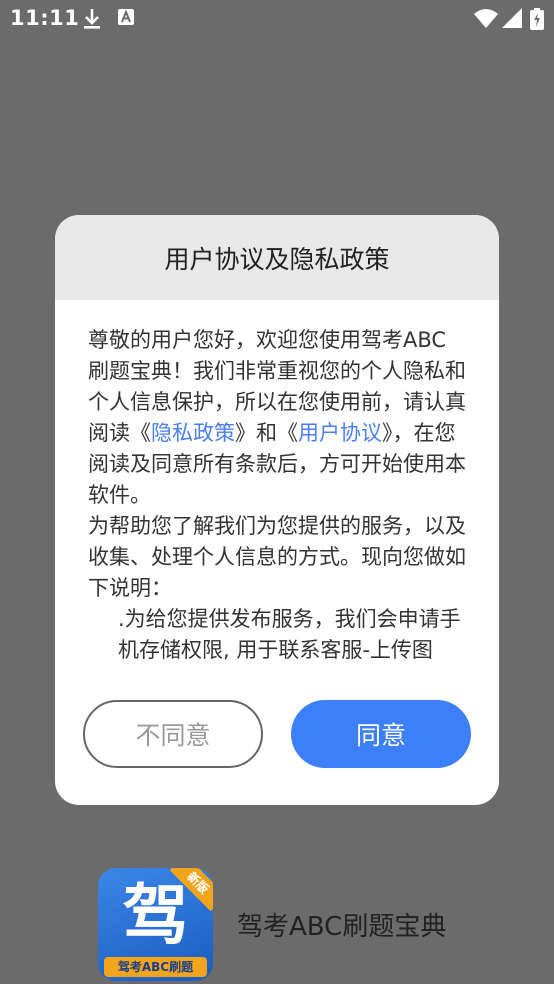 The height and width of the screenshot is (984, 554). I want to click on dialog-title: 用户协议及隐私政策, so click(277, 259).